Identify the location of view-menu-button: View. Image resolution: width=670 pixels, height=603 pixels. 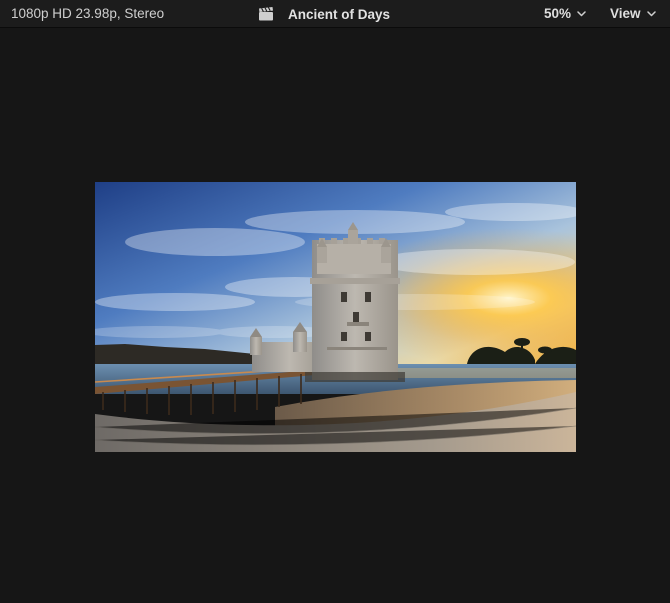
(633, 13).